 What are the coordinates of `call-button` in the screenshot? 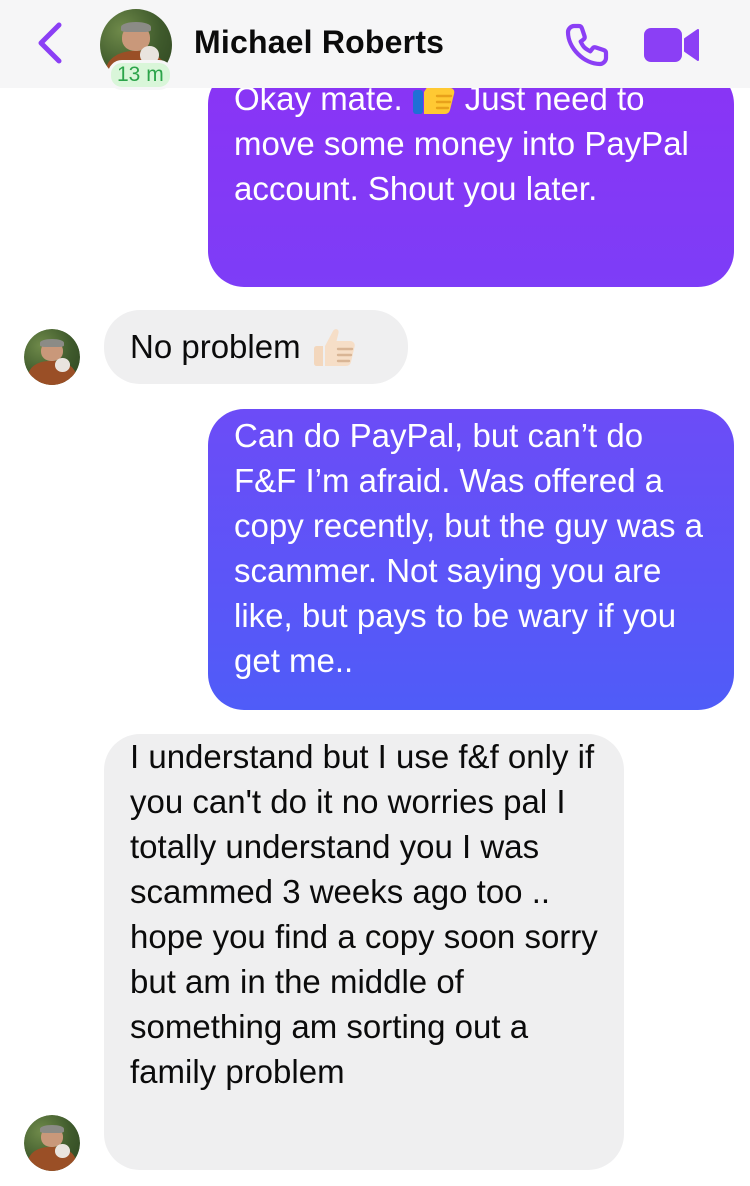 It's located at (586, 46).